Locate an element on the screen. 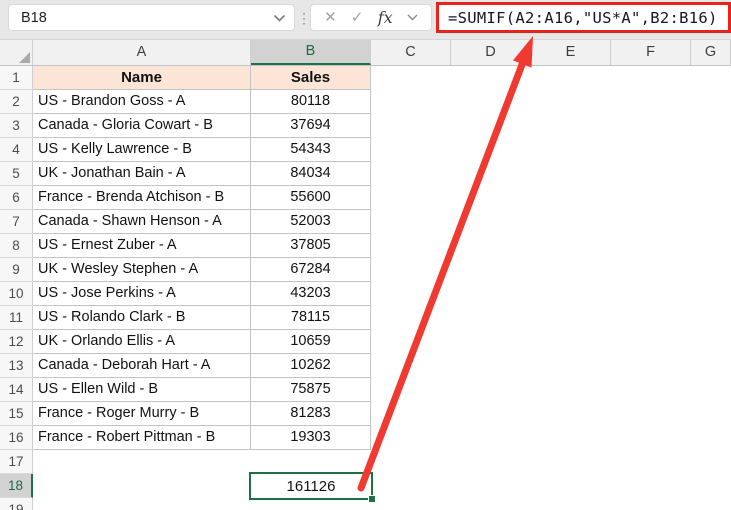 The image size is (731, 510). table-row: France - Roger Murry - B 81283 is located at coordinates (202, 414).